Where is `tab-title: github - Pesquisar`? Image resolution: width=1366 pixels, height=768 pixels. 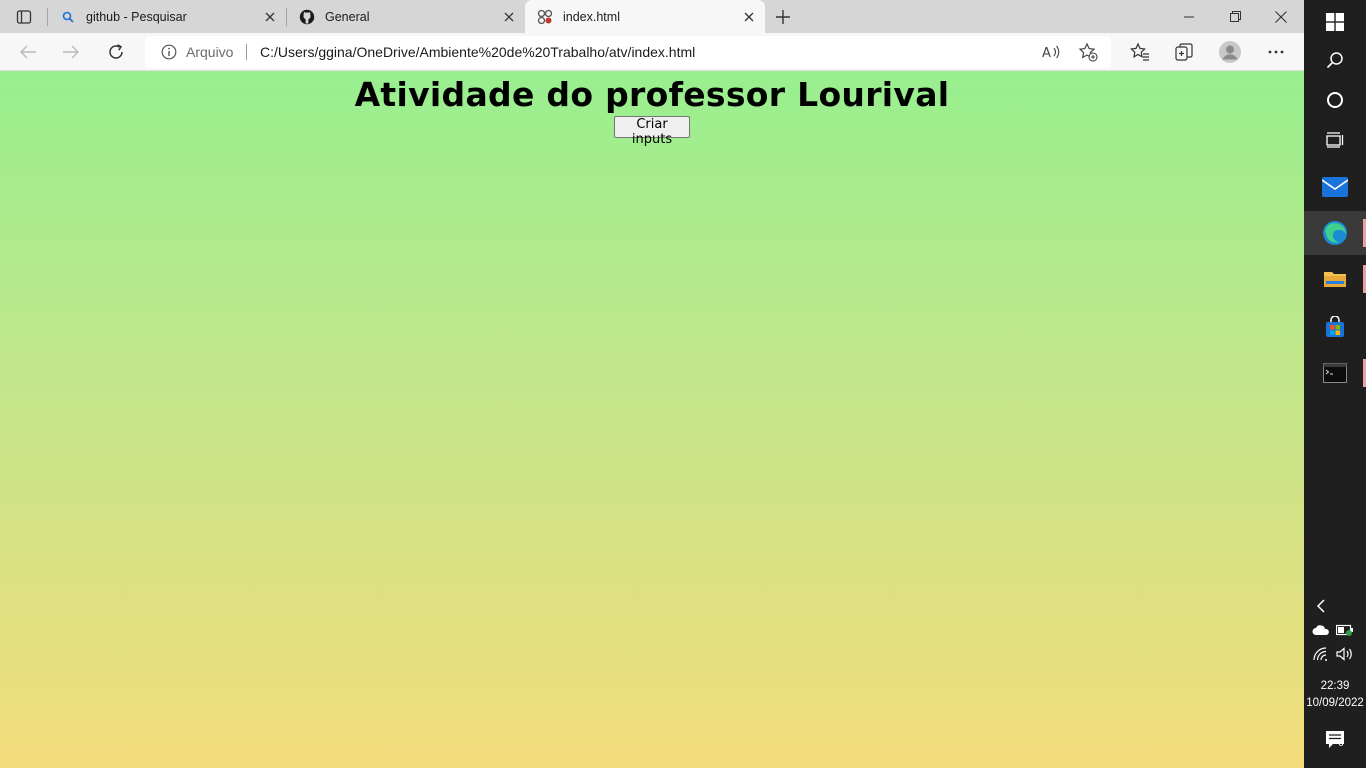
tab-title: github - Pesquisar is located at coordinates (136, 16).